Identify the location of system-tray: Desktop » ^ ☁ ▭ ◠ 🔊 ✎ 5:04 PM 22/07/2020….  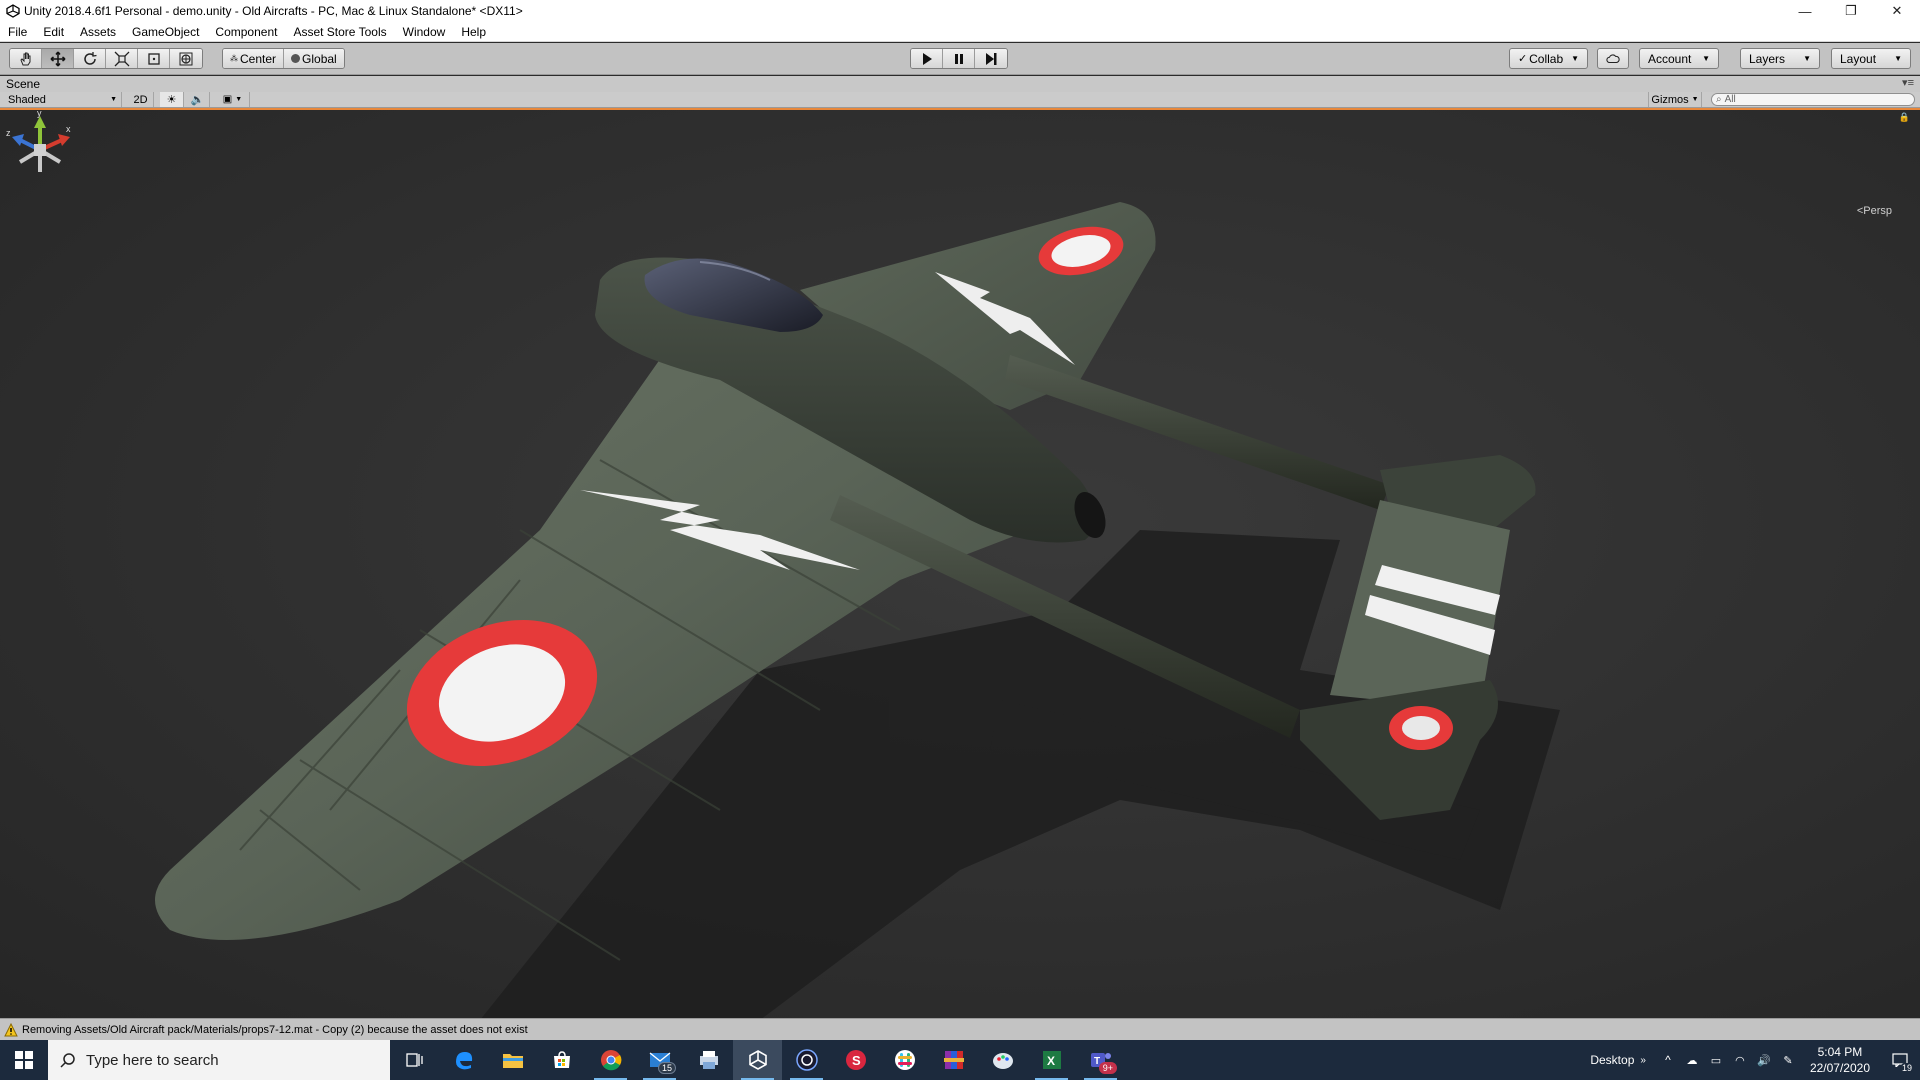
(1755, 1060).